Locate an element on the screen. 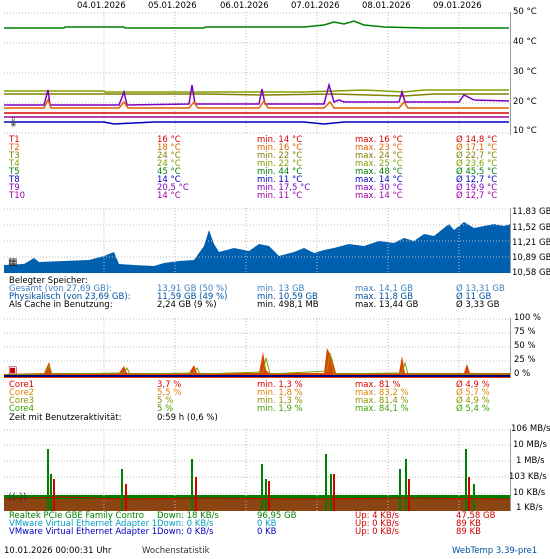  up-total: 89 KB is located at coordinates (468, 532).